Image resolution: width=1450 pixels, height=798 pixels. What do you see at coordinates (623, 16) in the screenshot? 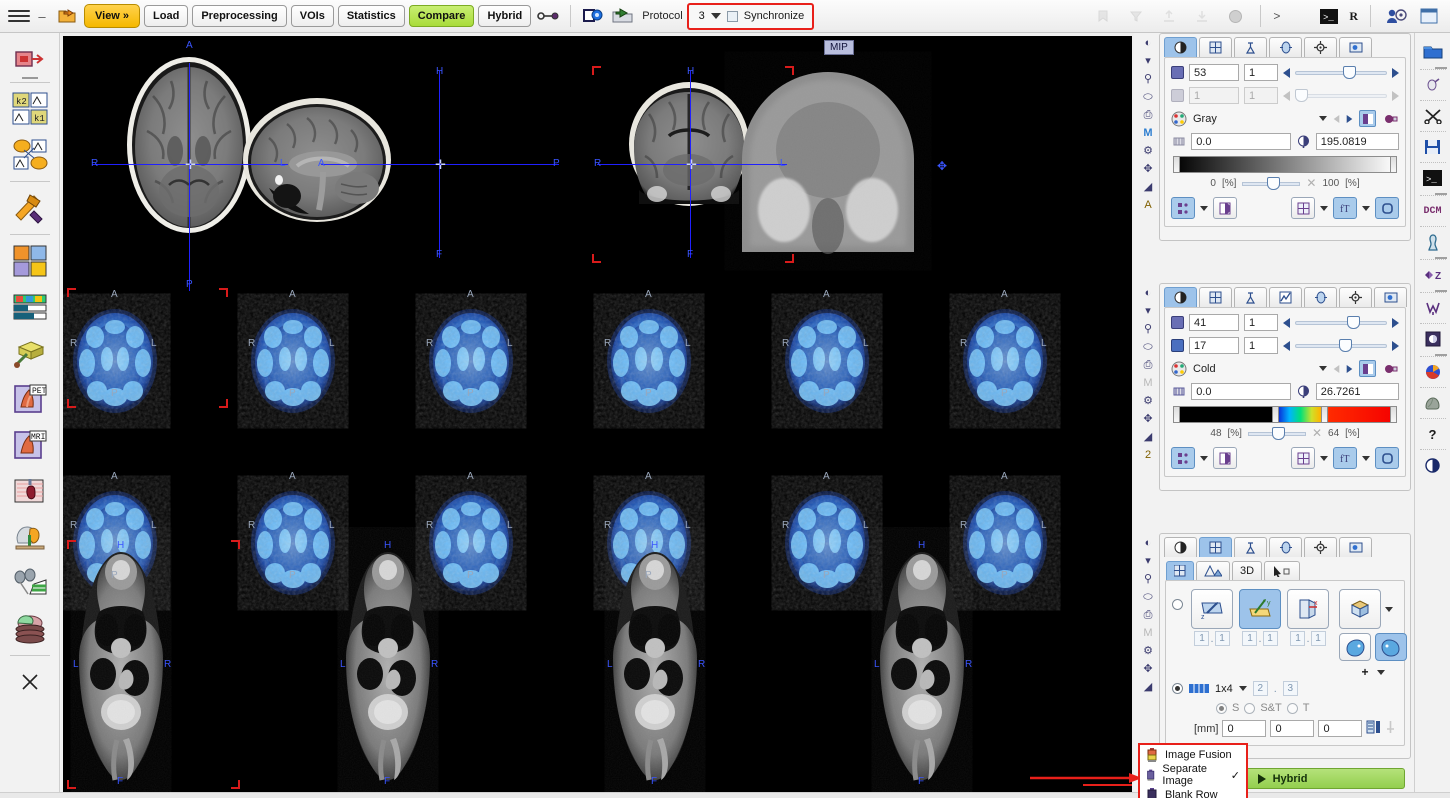
I see `protocol-folder-icon` at bounding box center [623, 16].